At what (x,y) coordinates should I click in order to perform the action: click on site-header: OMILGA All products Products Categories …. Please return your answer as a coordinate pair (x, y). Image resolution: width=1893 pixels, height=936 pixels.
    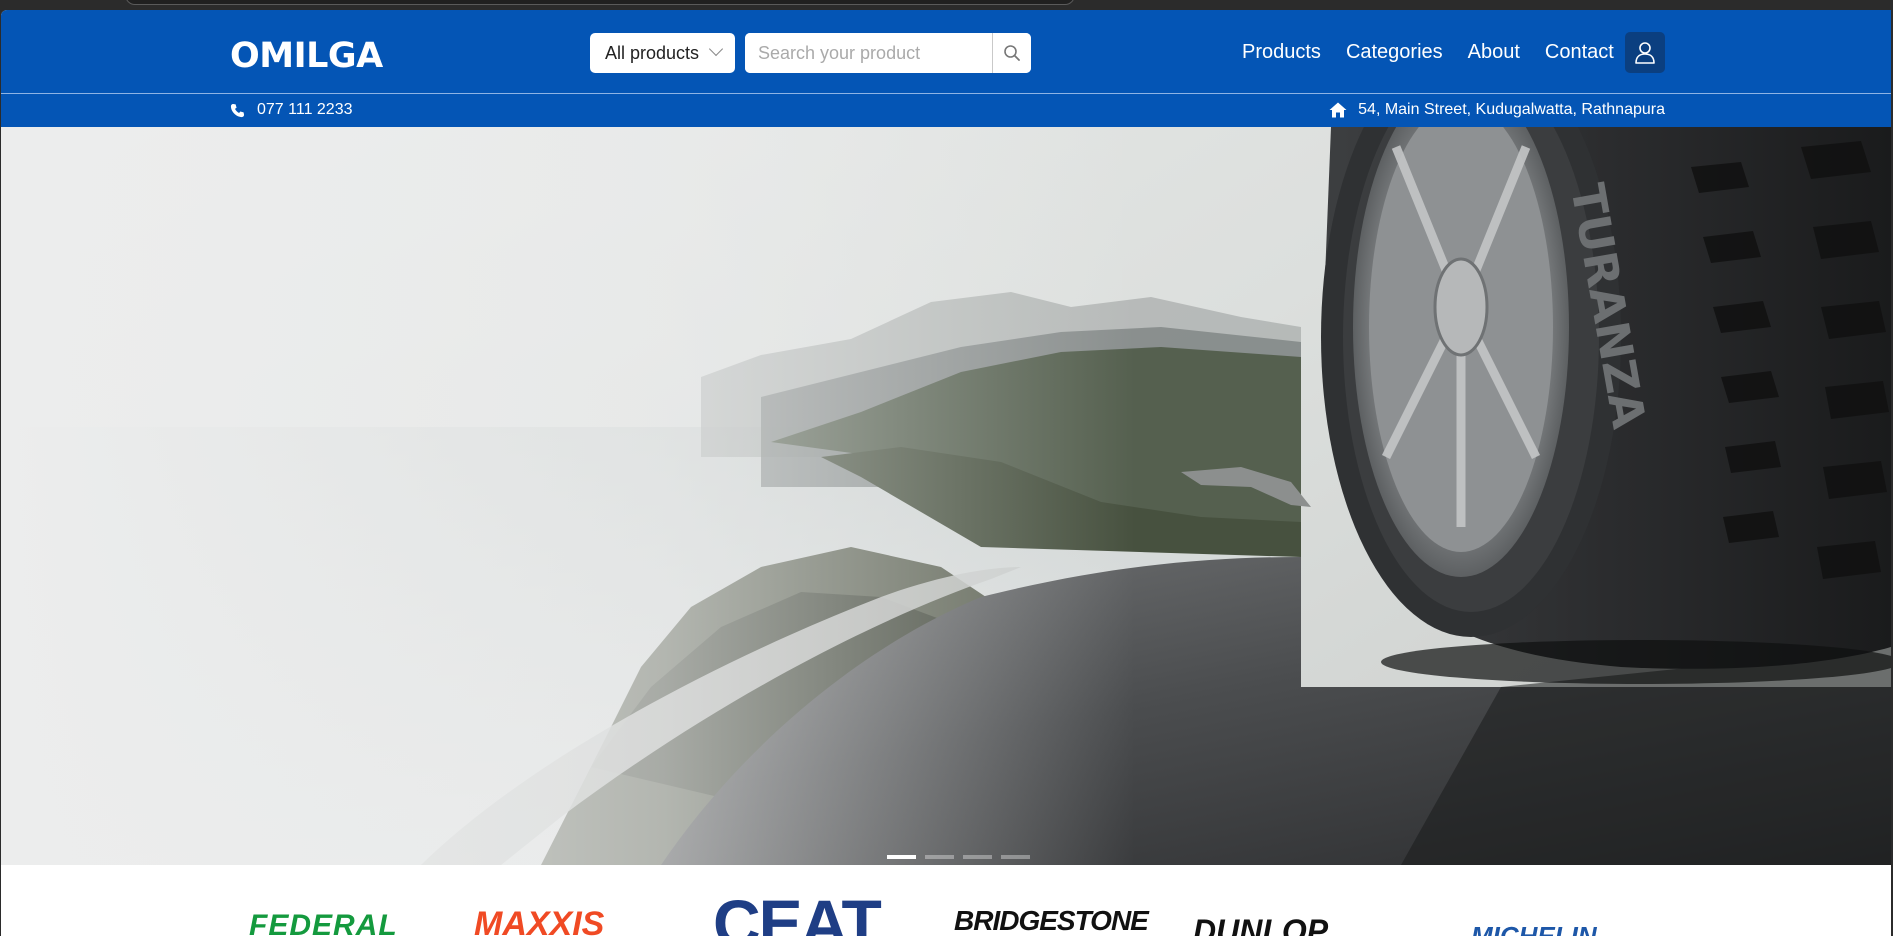
    Looking at the image, I should click on (946, 52).